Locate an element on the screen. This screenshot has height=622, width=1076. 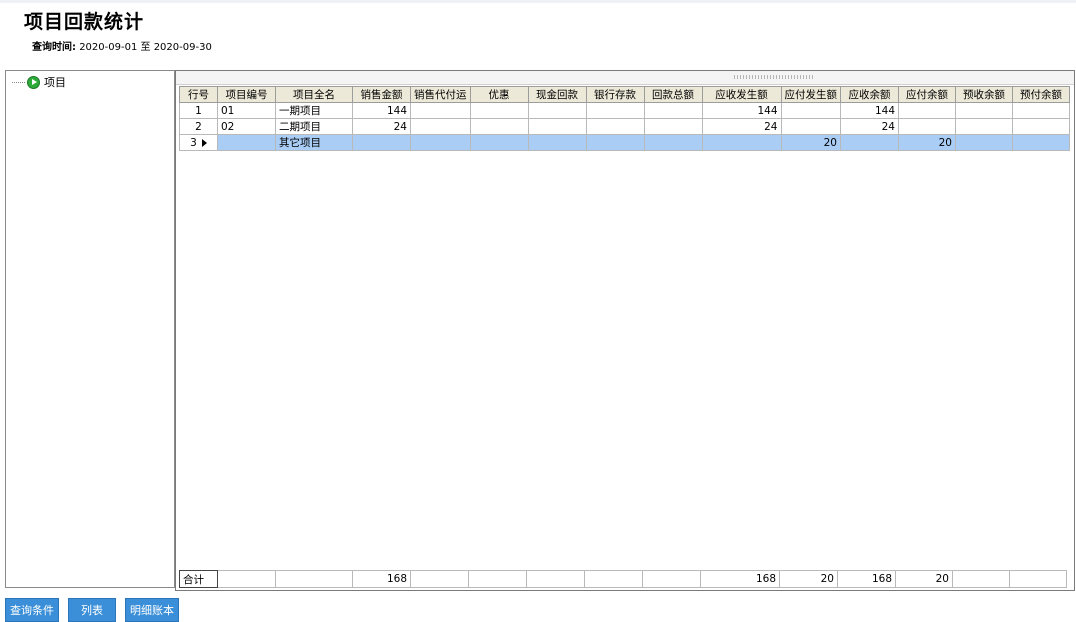
query-conditions-button: 查询条件 is located at coordinates (32, 610).